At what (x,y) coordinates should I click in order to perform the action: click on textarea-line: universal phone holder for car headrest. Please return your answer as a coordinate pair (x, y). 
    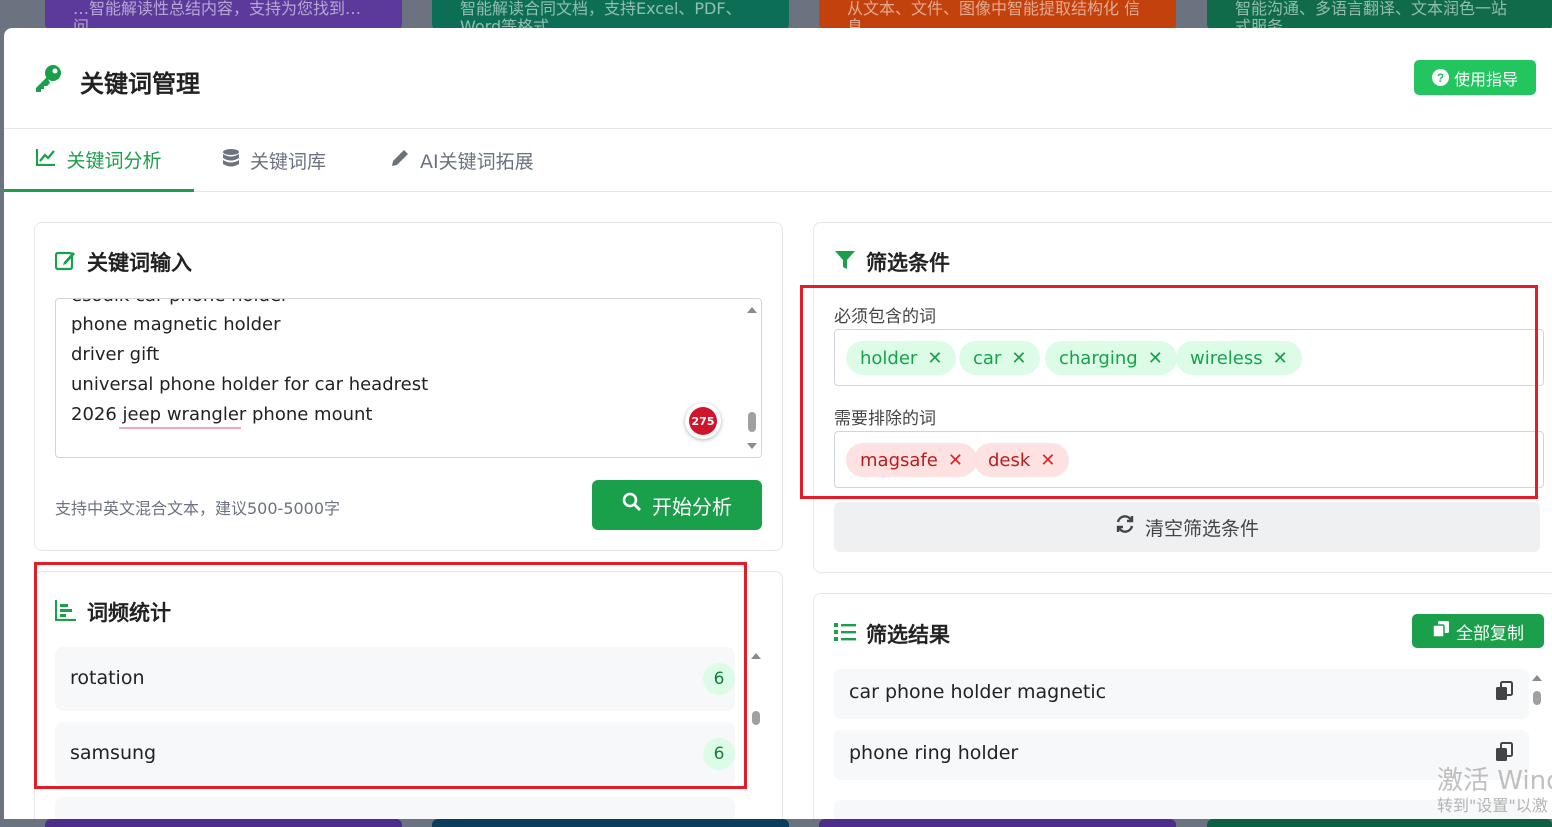
    Looking at the image, I should click on (250, 384).